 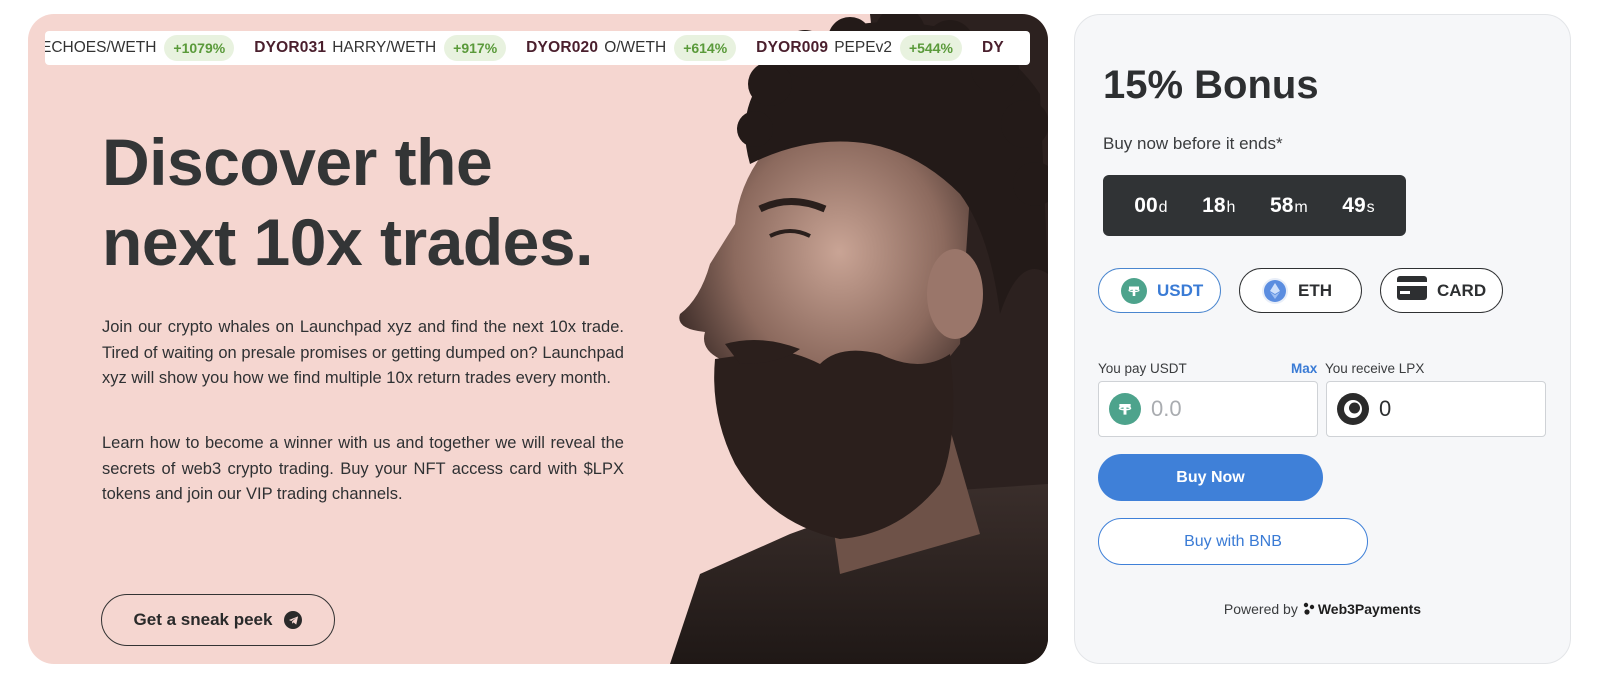 I want to click on buy-now-button: Buy Now, so click(x=1210, y=477).